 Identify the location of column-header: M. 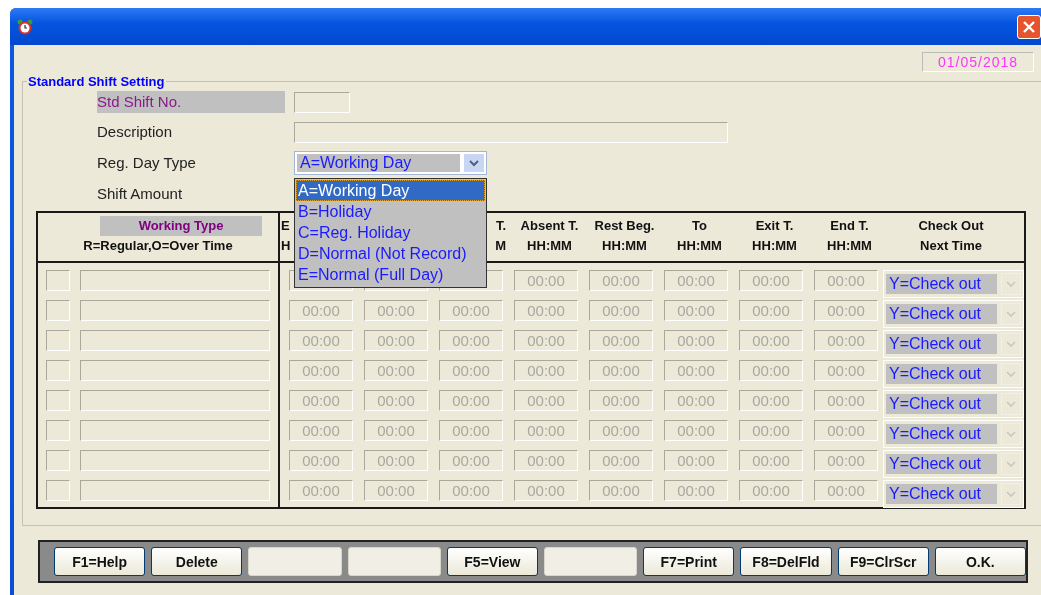
(500, 246).